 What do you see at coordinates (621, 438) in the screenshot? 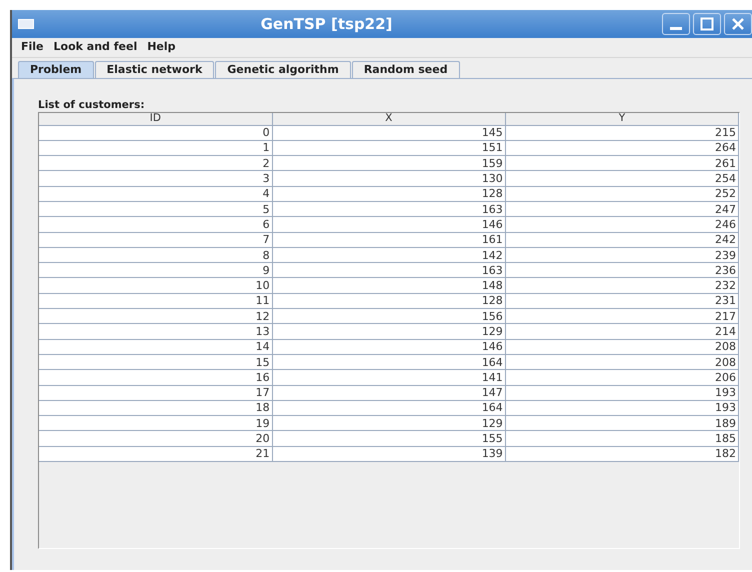
I see `table-cell: 185` at bounding box center [621, 438].